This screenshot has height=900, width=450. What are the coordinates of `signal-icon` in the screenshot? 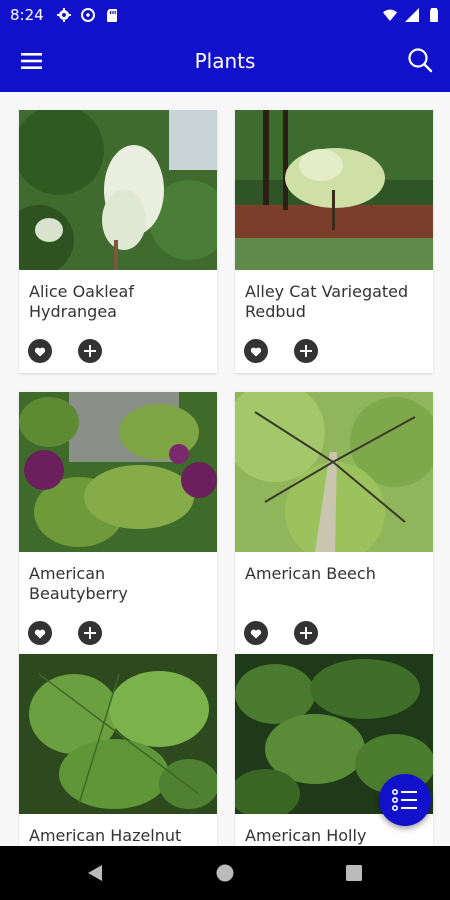 It's located at (412, 15).